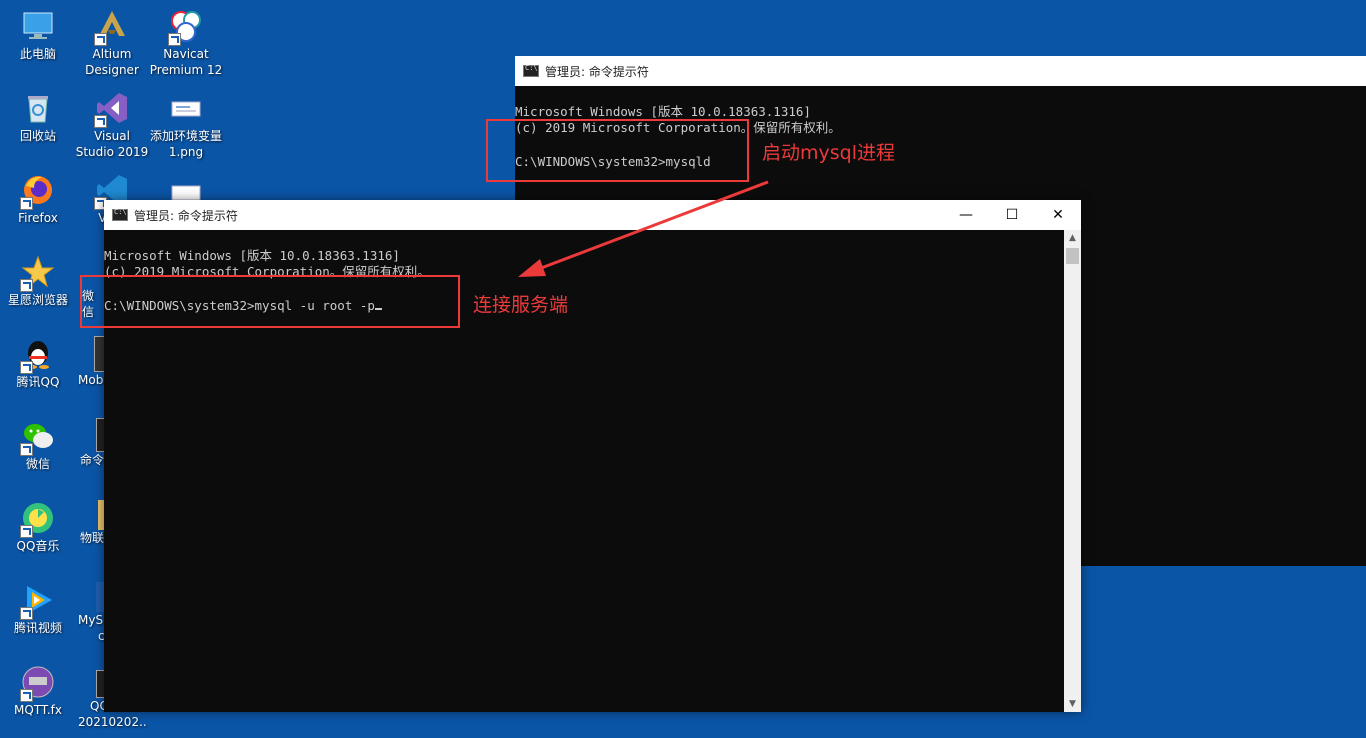  What do you see at coordinates (37, 628) in the screenshot?
I see `icon-label: 腾讯视频` at bounding box center [37, 628].